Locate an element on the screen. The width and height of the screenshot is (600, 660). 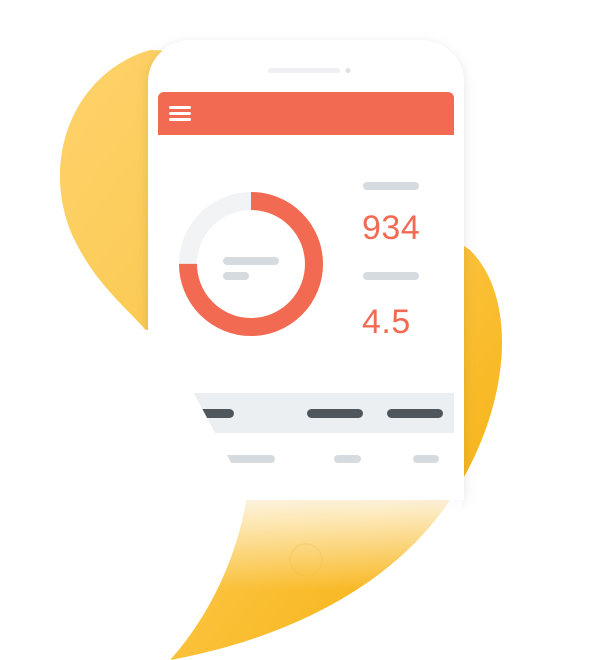
hamburger-menu-icon is located at coordinates (181, 113).